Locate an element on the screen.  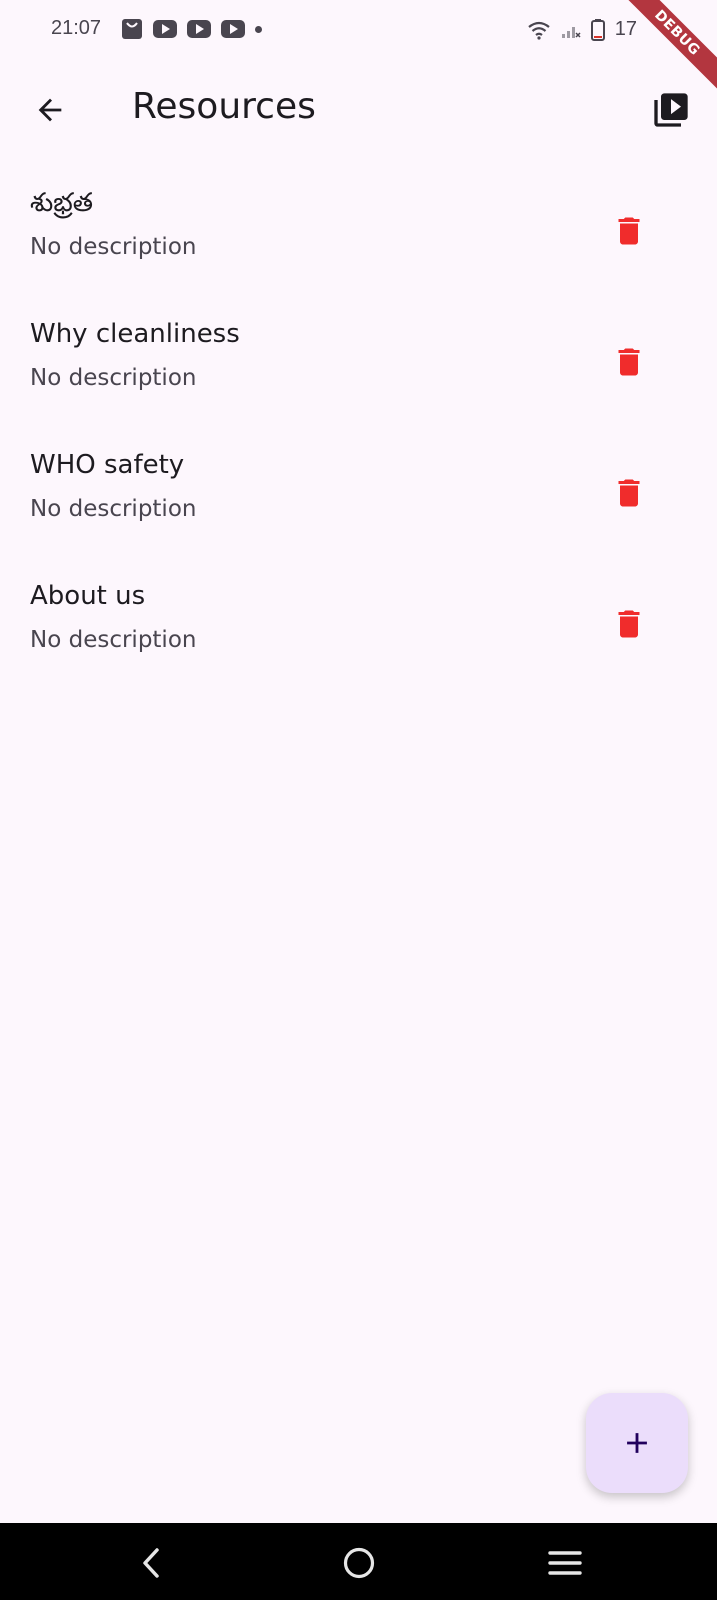
app-bar: Resources is located at coordinates (358, 110).